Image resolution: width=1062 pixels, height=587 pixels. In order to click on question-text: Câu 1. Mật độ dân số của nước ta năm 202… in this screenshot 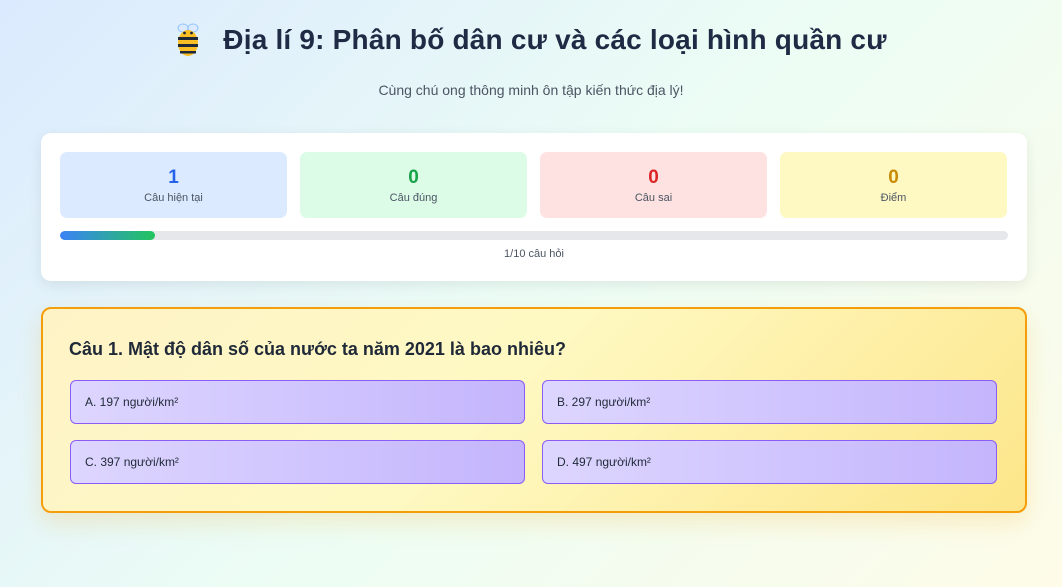, I will do `click(317, 349)`.